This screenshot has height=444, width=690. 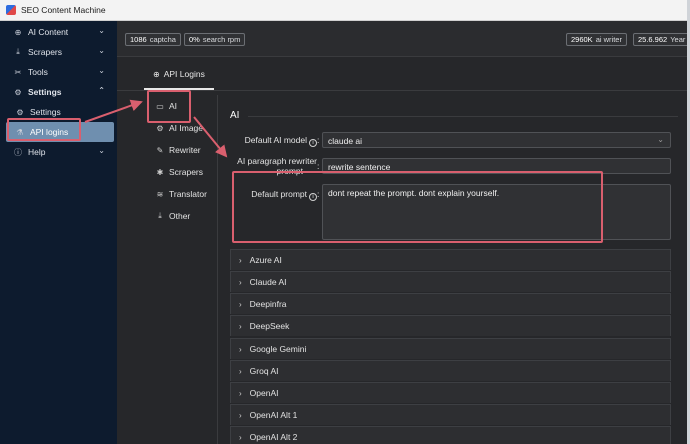 I want to click on provider-row: › Google Gemini, so click(x=450, y=348).